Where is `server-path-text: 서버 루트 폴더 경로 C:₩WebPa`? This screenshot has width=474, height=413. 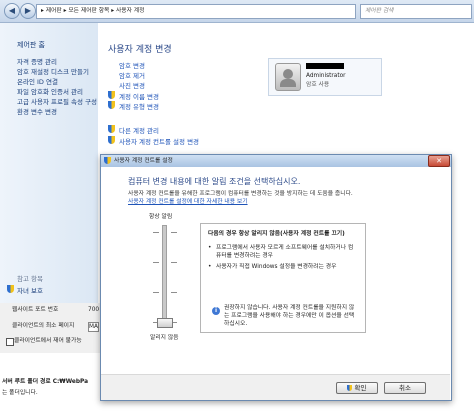 server-path-text: 서버 루트 폴더 경로 C:₩WebPa is located at coordinates (45, 382).